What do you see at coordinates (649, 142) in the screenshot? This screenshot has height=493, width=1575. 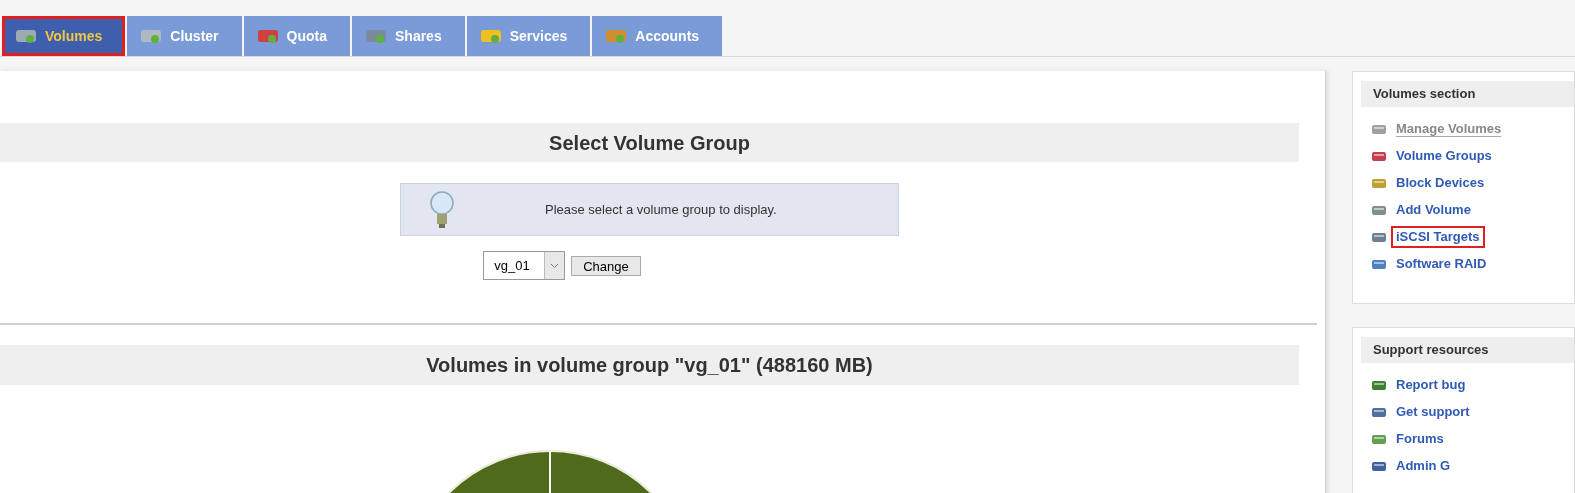 I see `section-header: Select Volume Group` at bounding box center [649, 142].